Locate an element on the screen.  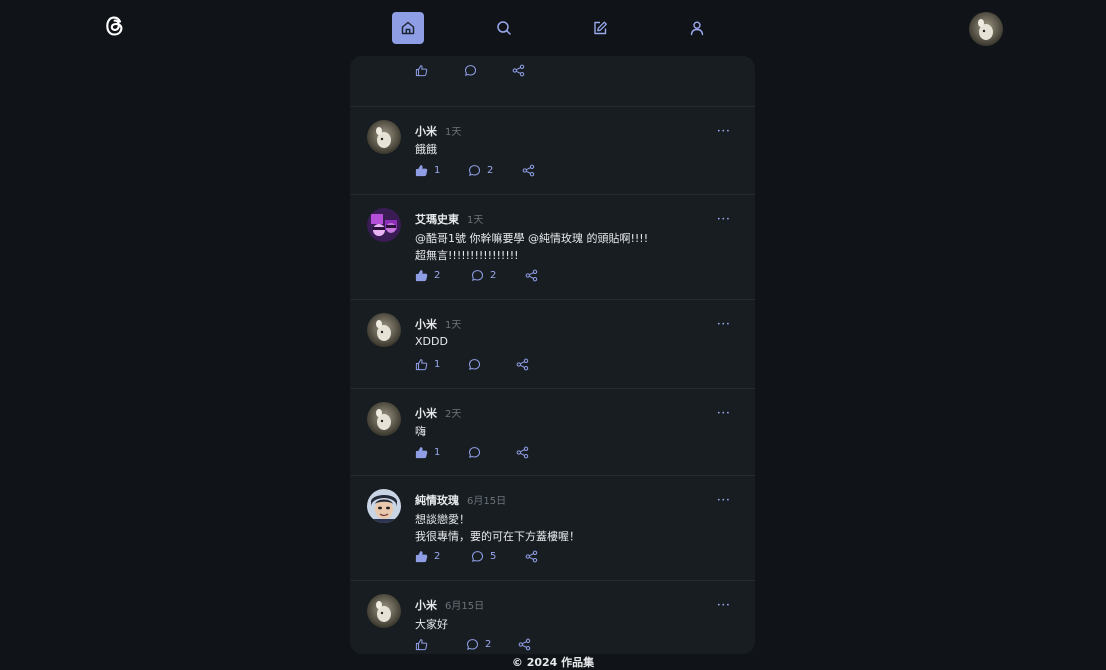
post-text: @酷哥1號 你幹嘛要學 @純情玫瑰 的頭貼啊!!!! is located at coordinates (532, 238).